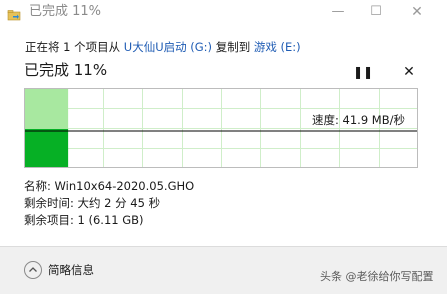 This screenshot has height=294, width=447. I want to click on maximize-button: ☐, so click(376, 12).